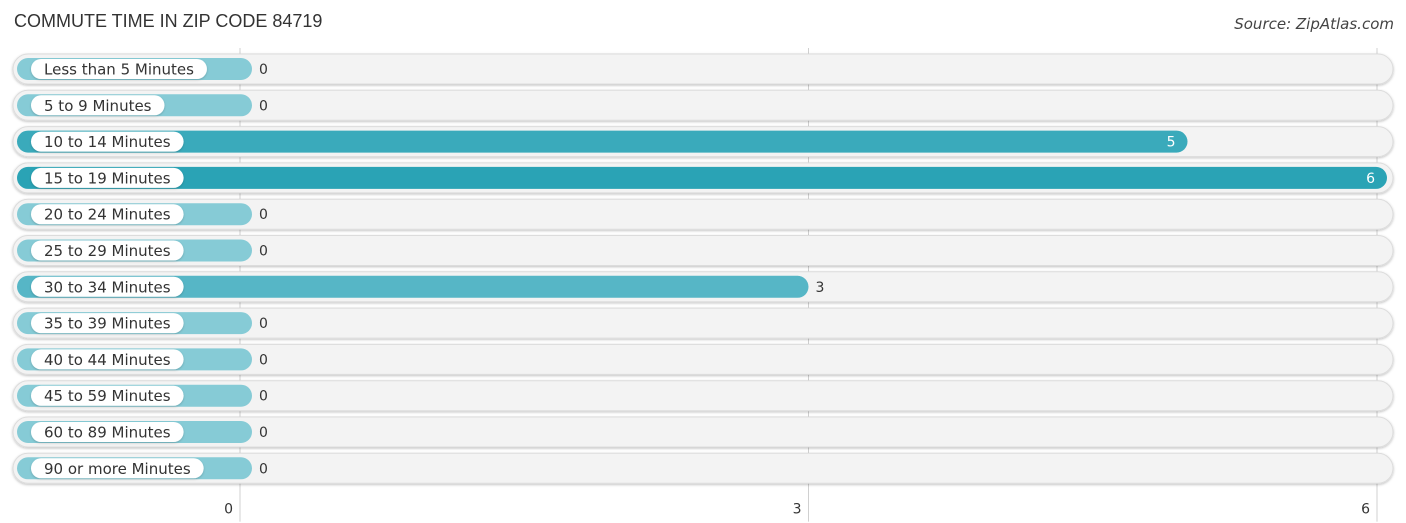  Describe the element at coordinates (107, 396) in the screenshot. I see `category-label: 45 to 59 Minutes` at that location.